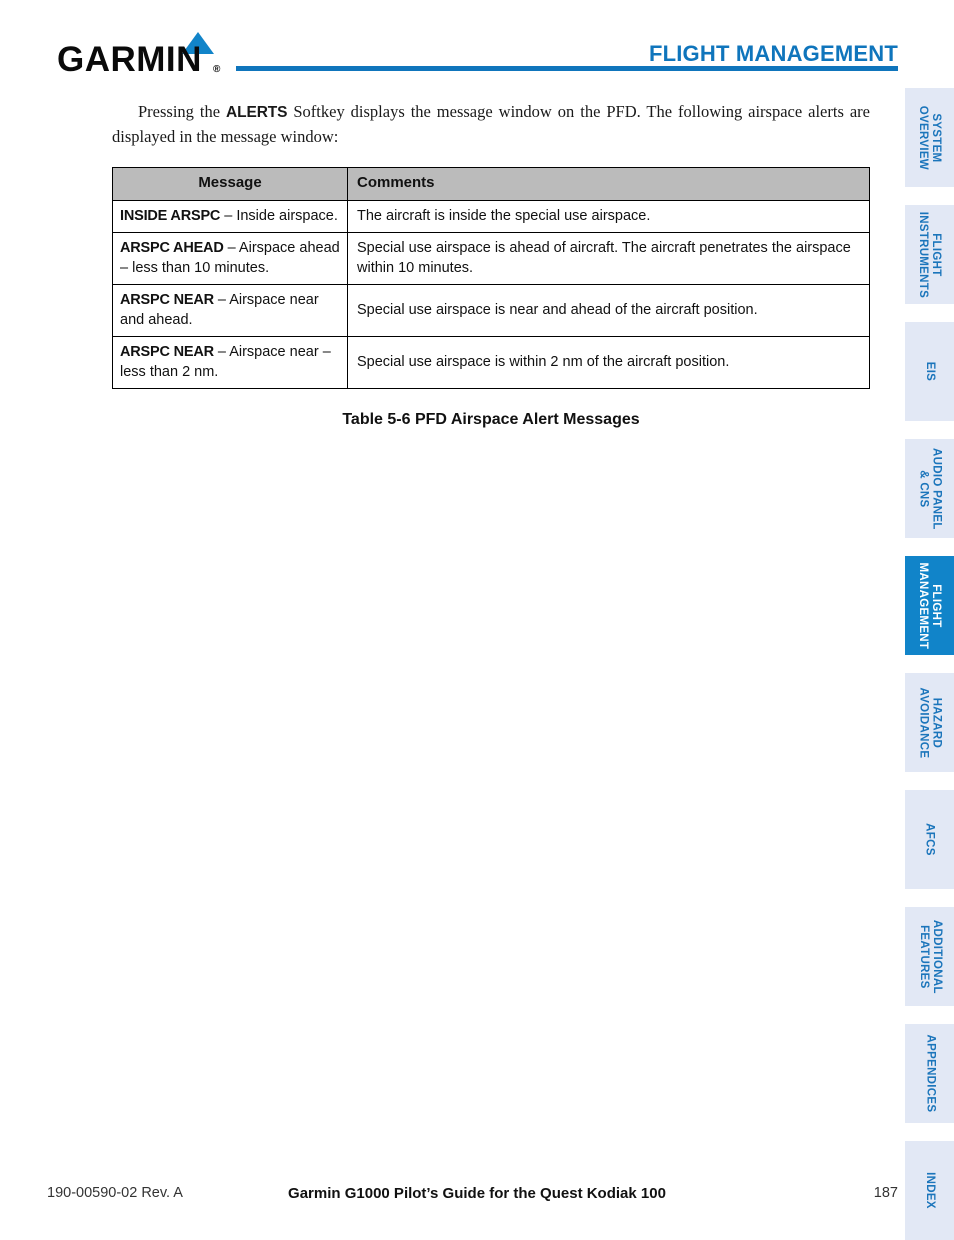 This screenshot has width=954, height=1240. I want to click on table-header-row: Message Comments, so click(491, 184).